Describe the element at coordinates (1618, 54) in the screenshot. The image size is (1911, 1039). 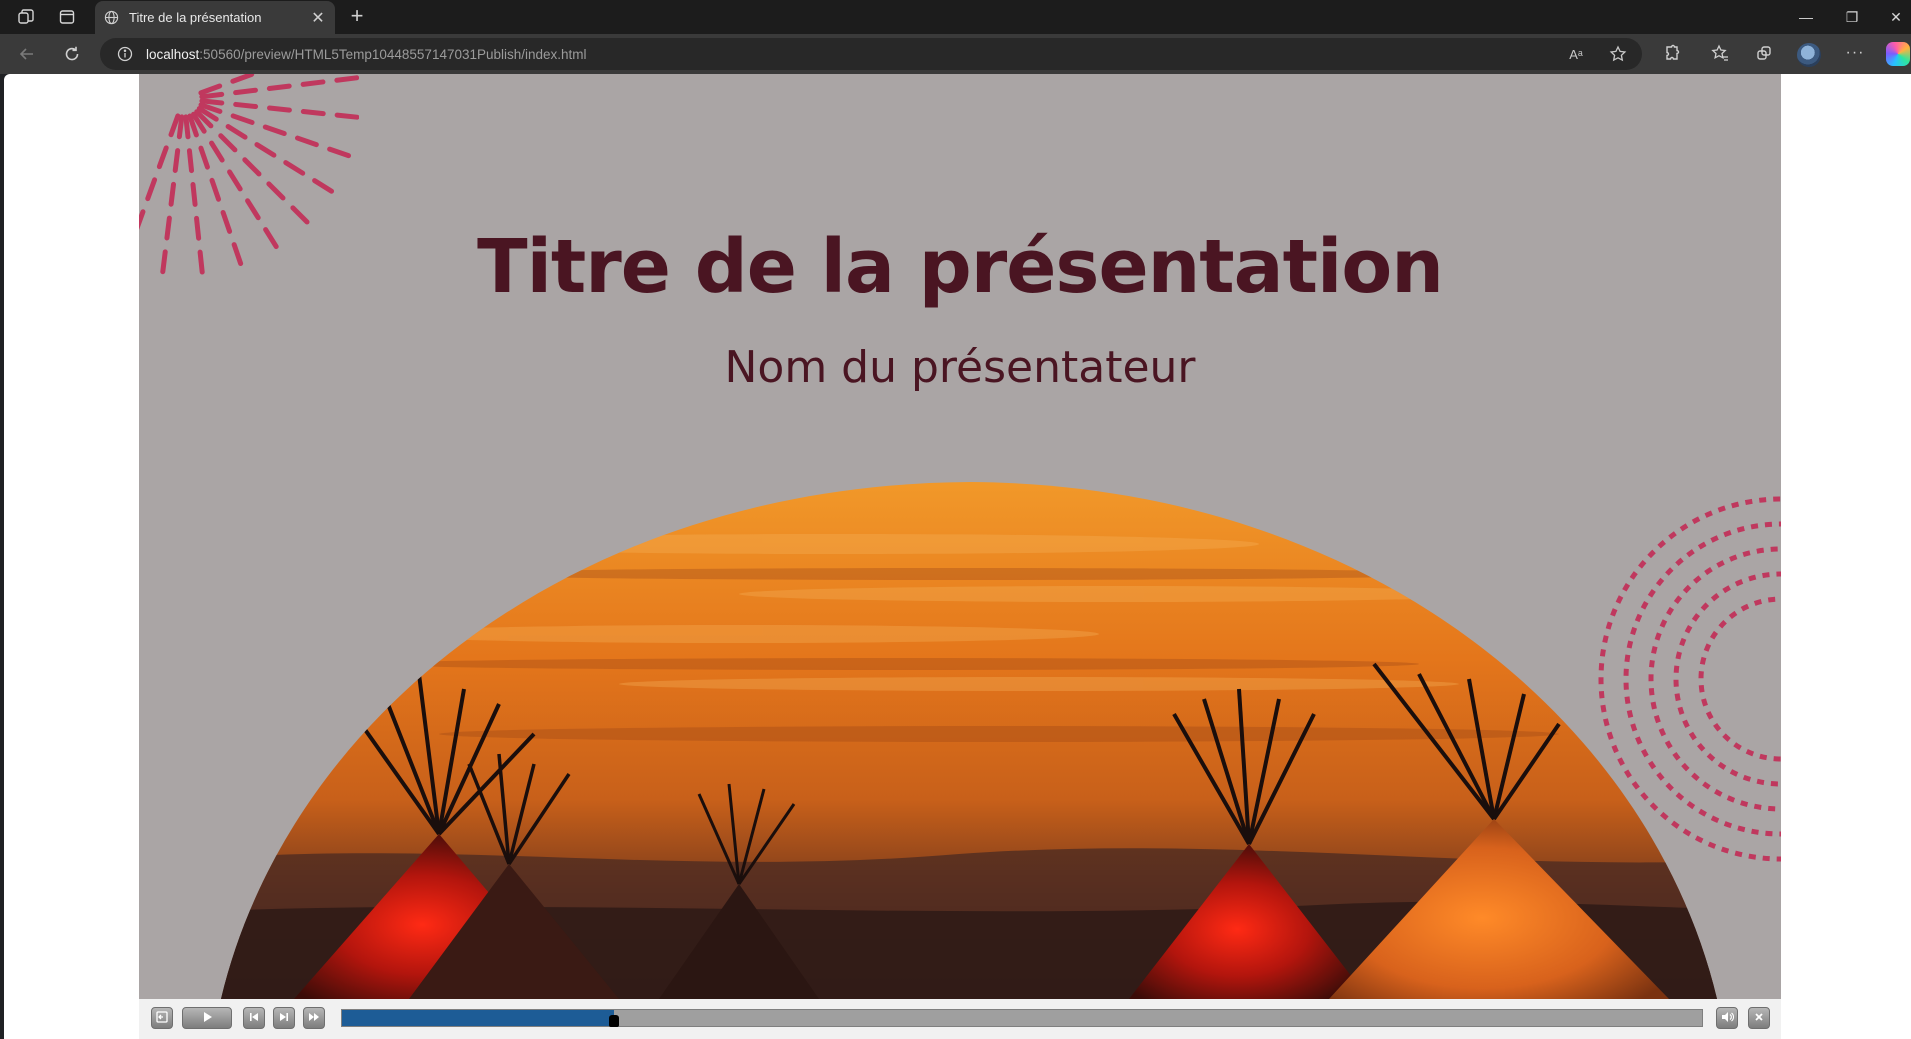
I see `favorite-star-icon` at that location.